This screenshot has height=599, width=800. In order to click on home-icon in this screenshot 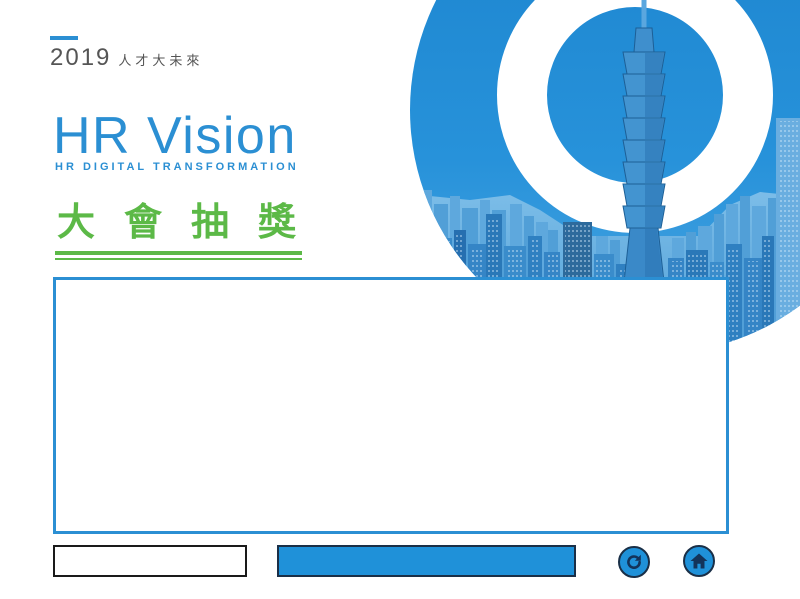, I will do `click(699, 561)`.